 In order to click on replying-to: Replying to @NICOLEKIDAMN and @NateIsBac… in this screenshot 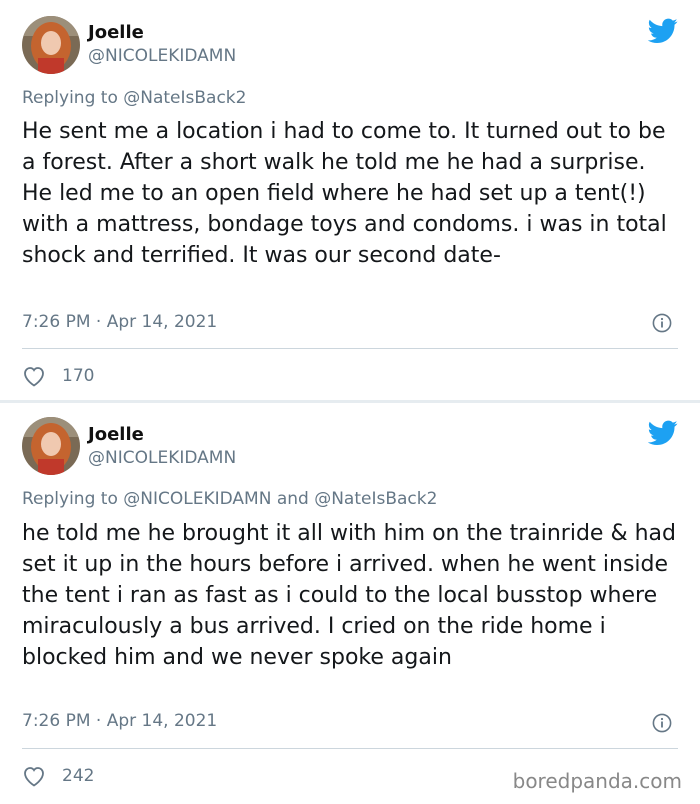, I will do `click(229, 499)`.